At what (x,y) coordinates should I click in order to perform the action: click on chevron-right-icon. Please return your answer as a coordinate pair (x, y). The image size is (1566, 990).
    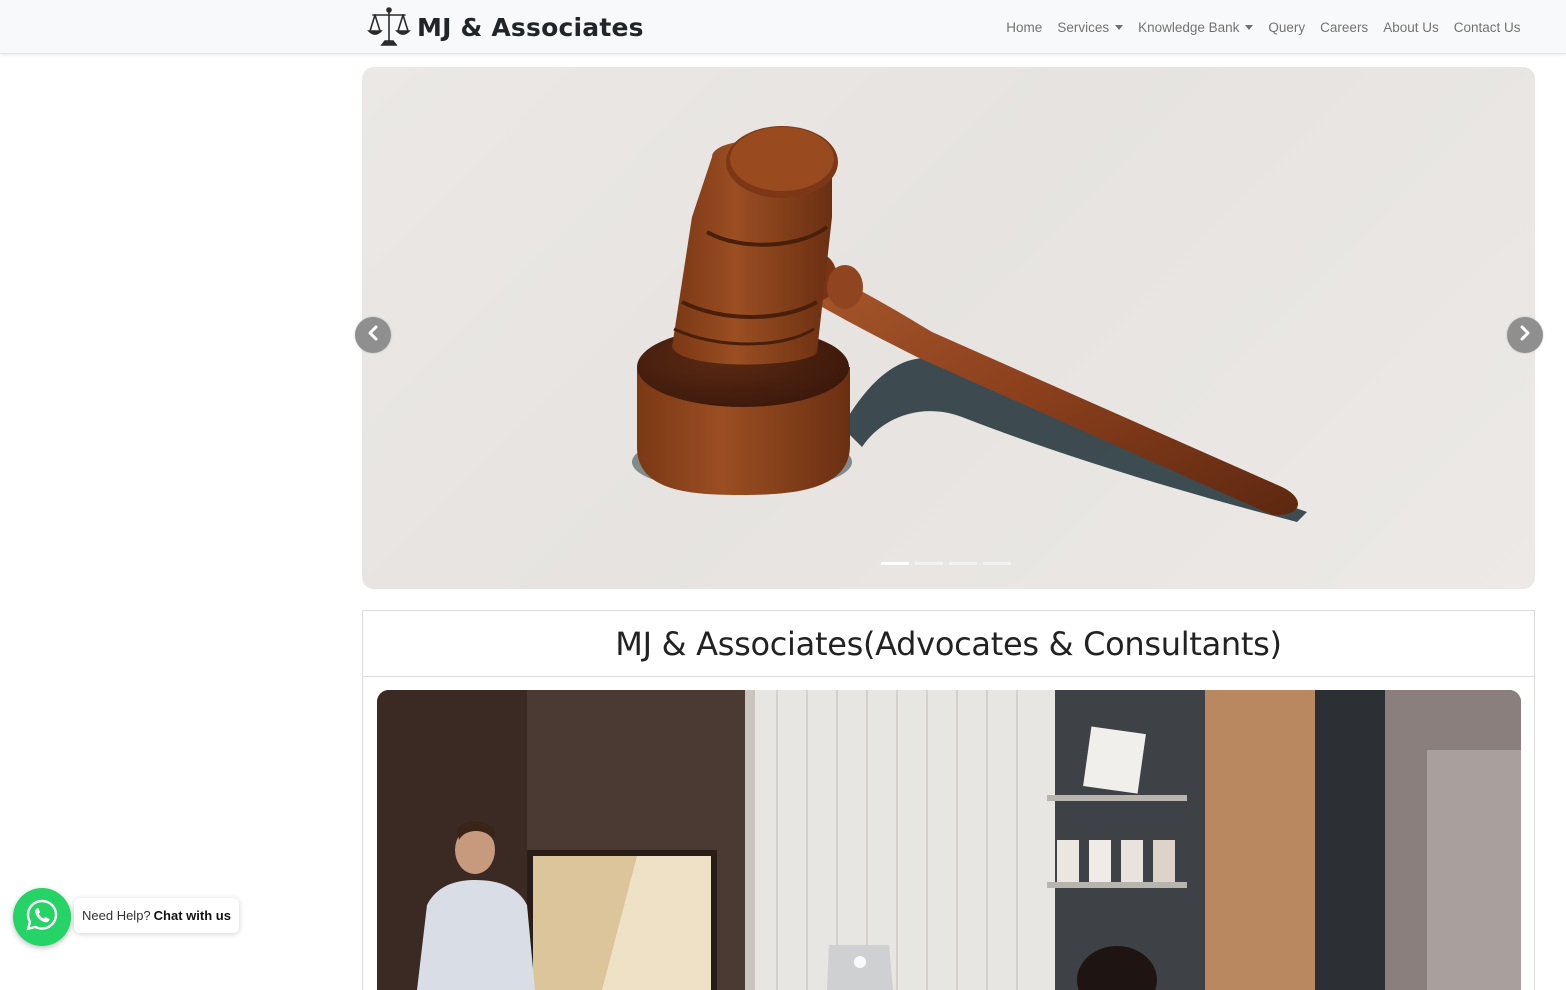
    Looking at the image, I should click on (1525, 335).